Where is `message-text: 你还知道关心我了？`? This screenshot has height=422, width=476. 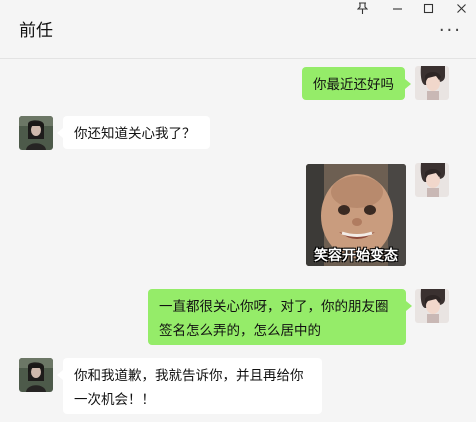 message-text: 你还知道关心我了？ is located at coordinates (135, 134).